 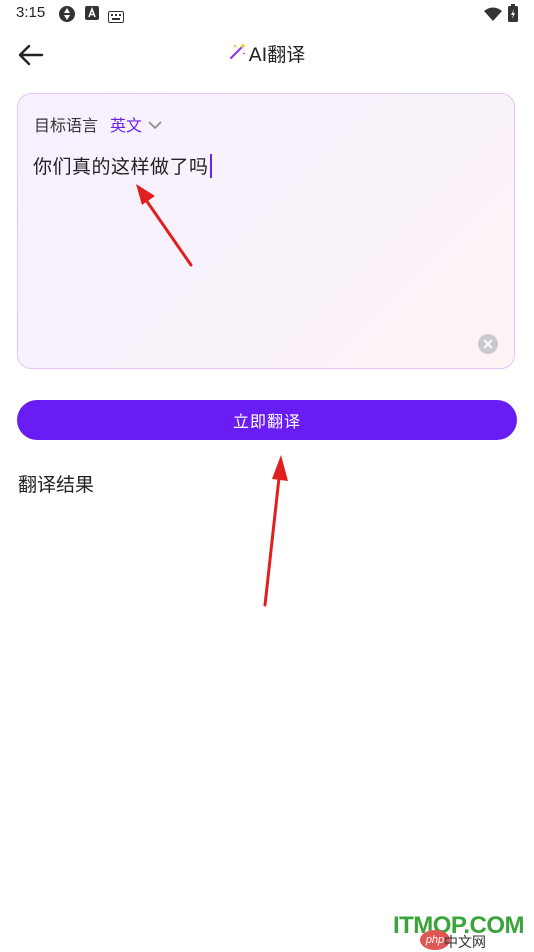 I want to click on source-text-input: 你们真的这样做了吗, so click(x=122, y=165).